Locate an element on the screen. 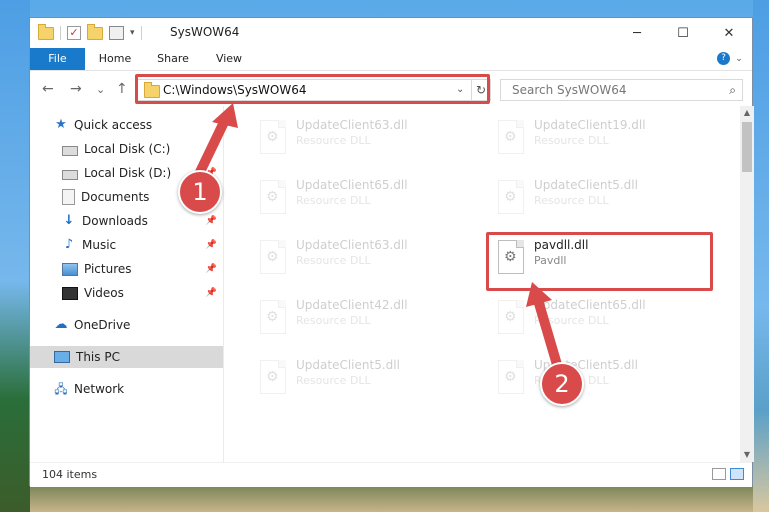 The image size is (769, 512). maximize-button: ☐ is located at coordinates (683, 33).